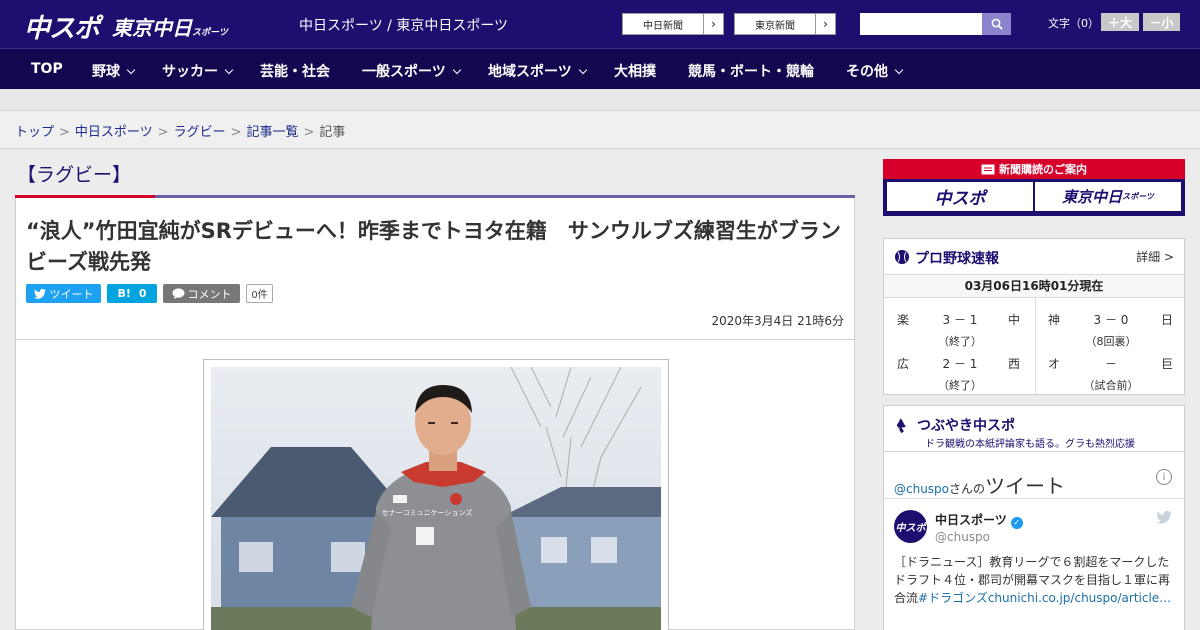 This screenshot has width=1200, height=630. I want to click on search-icon, so click(997, 24).